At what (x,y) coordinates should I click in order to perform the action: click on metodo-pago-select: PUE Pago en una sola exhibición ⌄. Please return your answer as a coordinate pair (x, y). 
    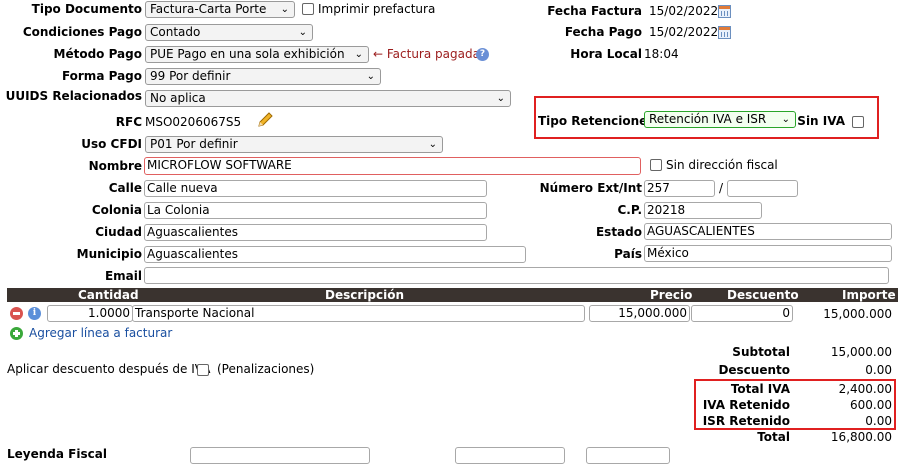
    Looking at the image, I should click on (257, 54).